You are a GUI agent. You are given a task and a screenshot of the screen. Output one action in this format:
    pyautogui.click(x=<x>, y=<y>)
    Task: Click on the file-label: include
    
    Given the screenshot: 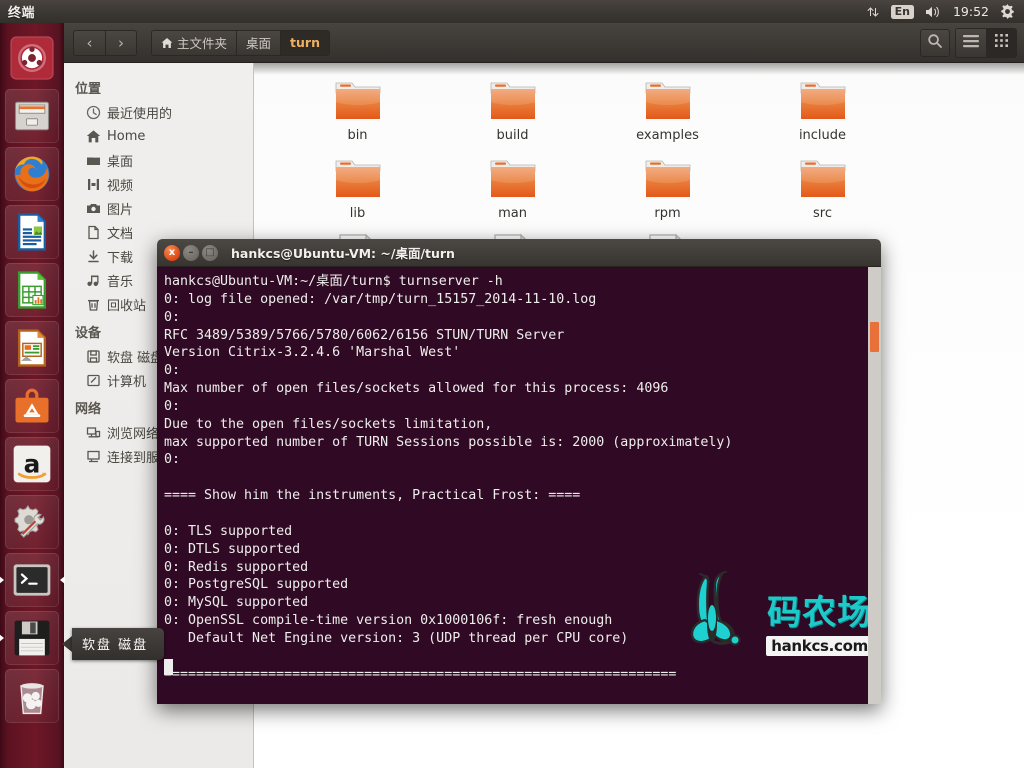 What is the action you would take?
    pyautogui.click(x=822, y=135)
    